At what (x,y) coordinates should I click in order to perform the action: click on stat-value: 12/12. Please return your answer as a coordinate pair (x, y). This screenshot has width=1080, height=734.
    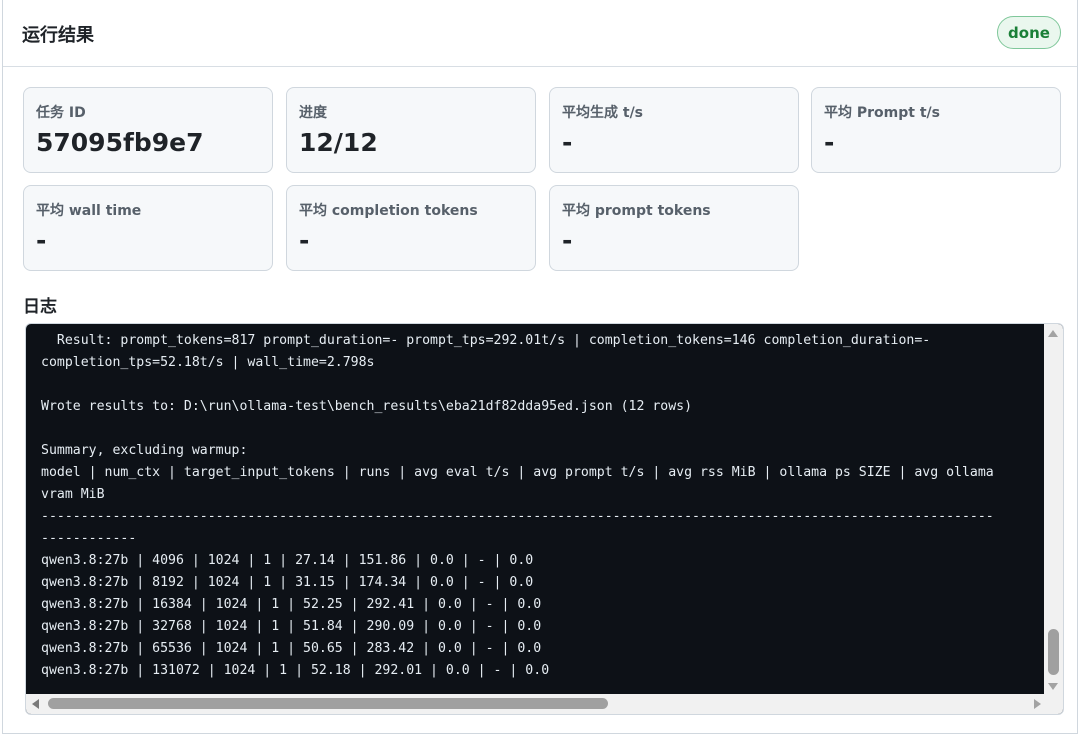
    Looking at the image, I should click on (338, 142).